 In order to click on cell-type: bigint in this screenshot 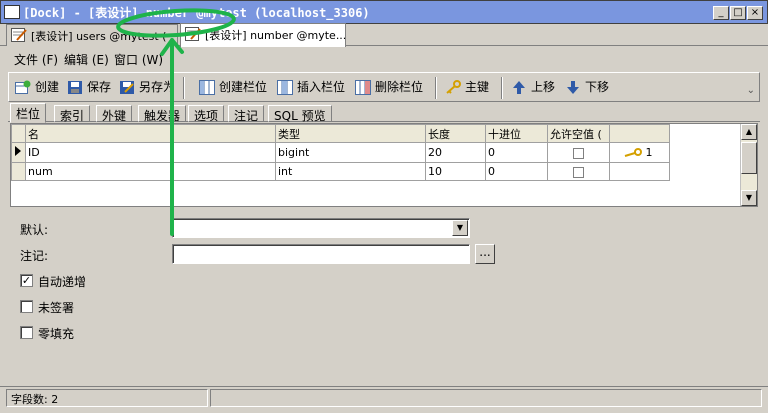, I will do `click(350, 152)`.